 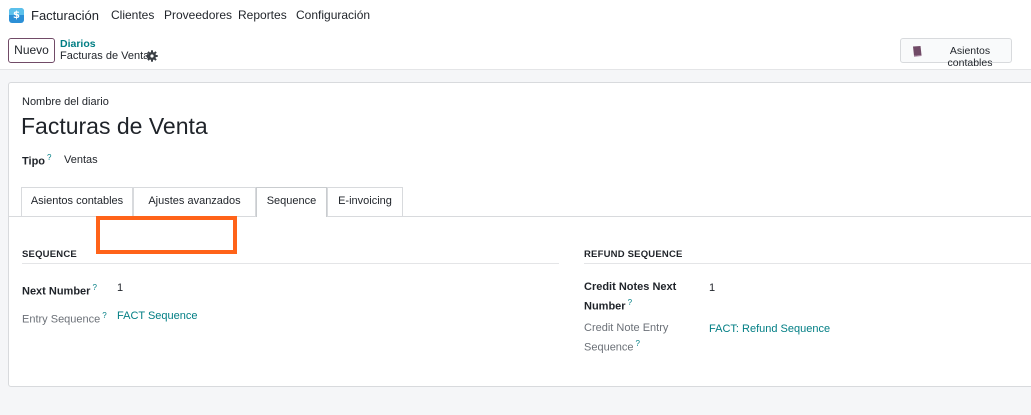 What do you see at coordinates (65, 102) in the screenshot?
I see `journal-name-caption: Nombre del diario` at bounding box center [65, 102].